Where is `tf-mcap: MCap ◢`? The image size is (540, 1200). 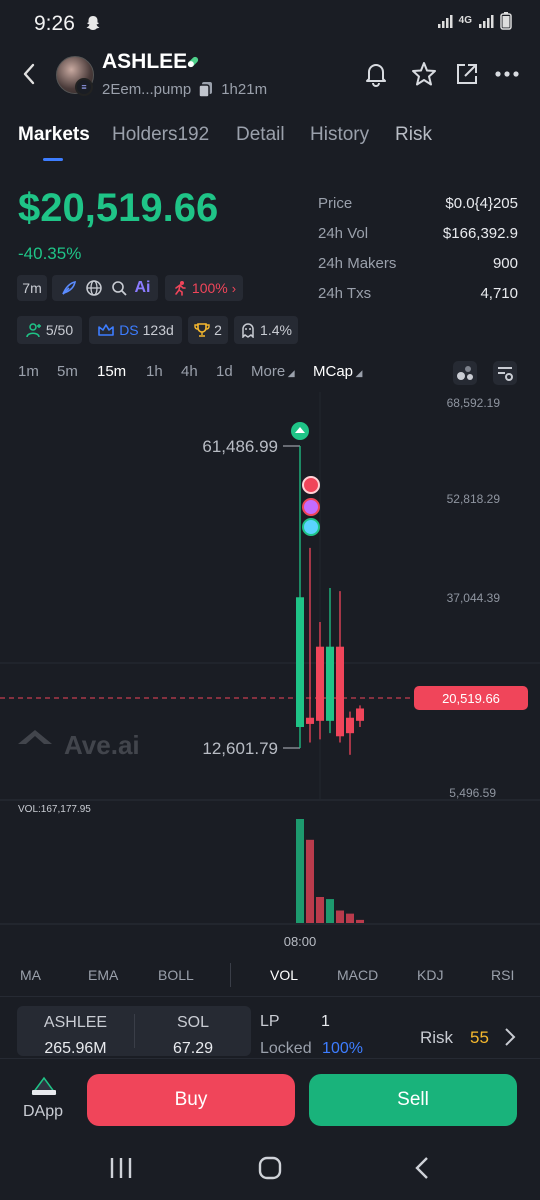
tf-mcap: MCap ◢ is located at coordinates (337, 371).